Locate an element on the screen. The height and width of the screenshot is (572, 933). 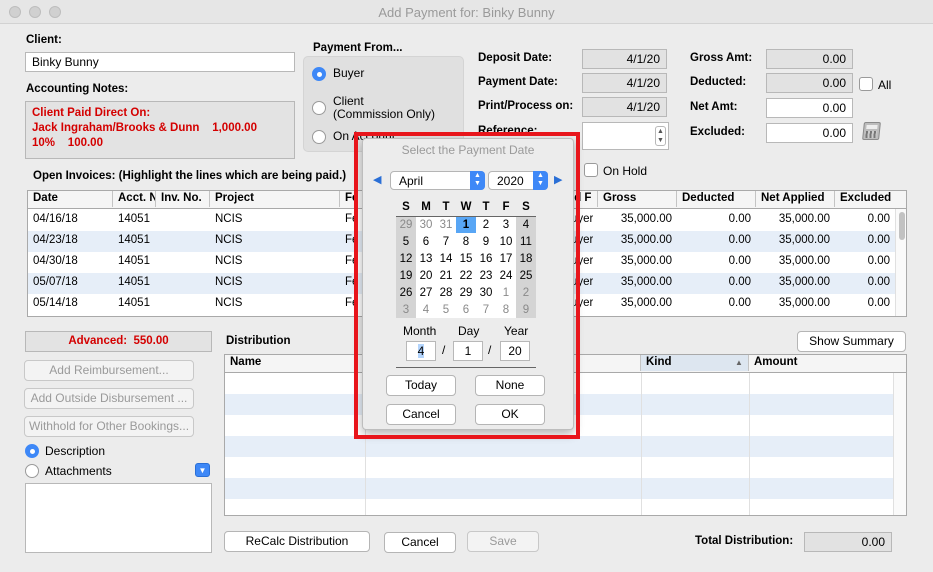
title-bar: Add Payment for: Binky Bunny is located at coordinates (466, 12).